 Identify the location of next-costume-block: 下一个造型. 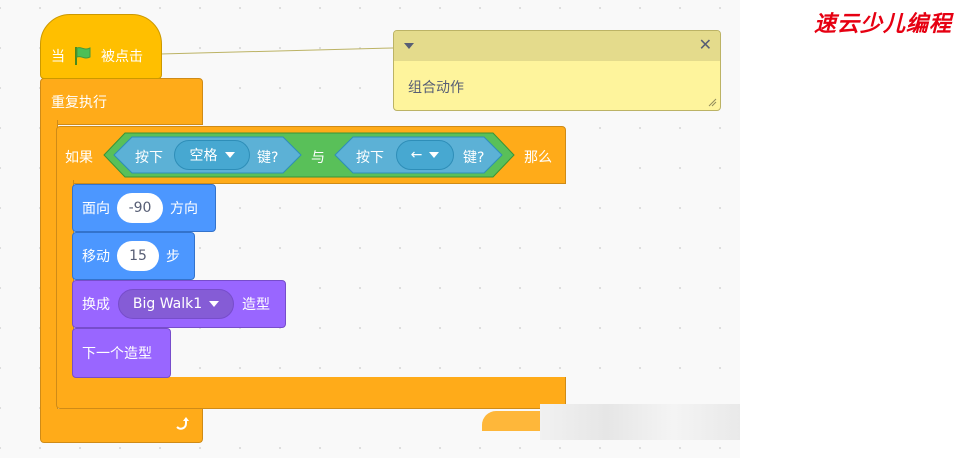
(121, 353).